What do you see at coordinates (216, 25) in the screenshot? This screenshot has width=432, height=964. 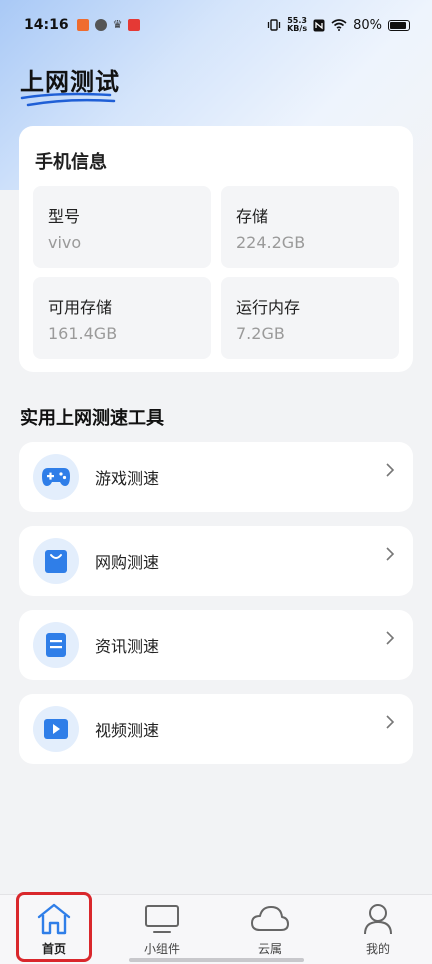 I see `status-bar: 14:16 ♛ 55.3 KB/s 80%` at bounding box center [216, 25].